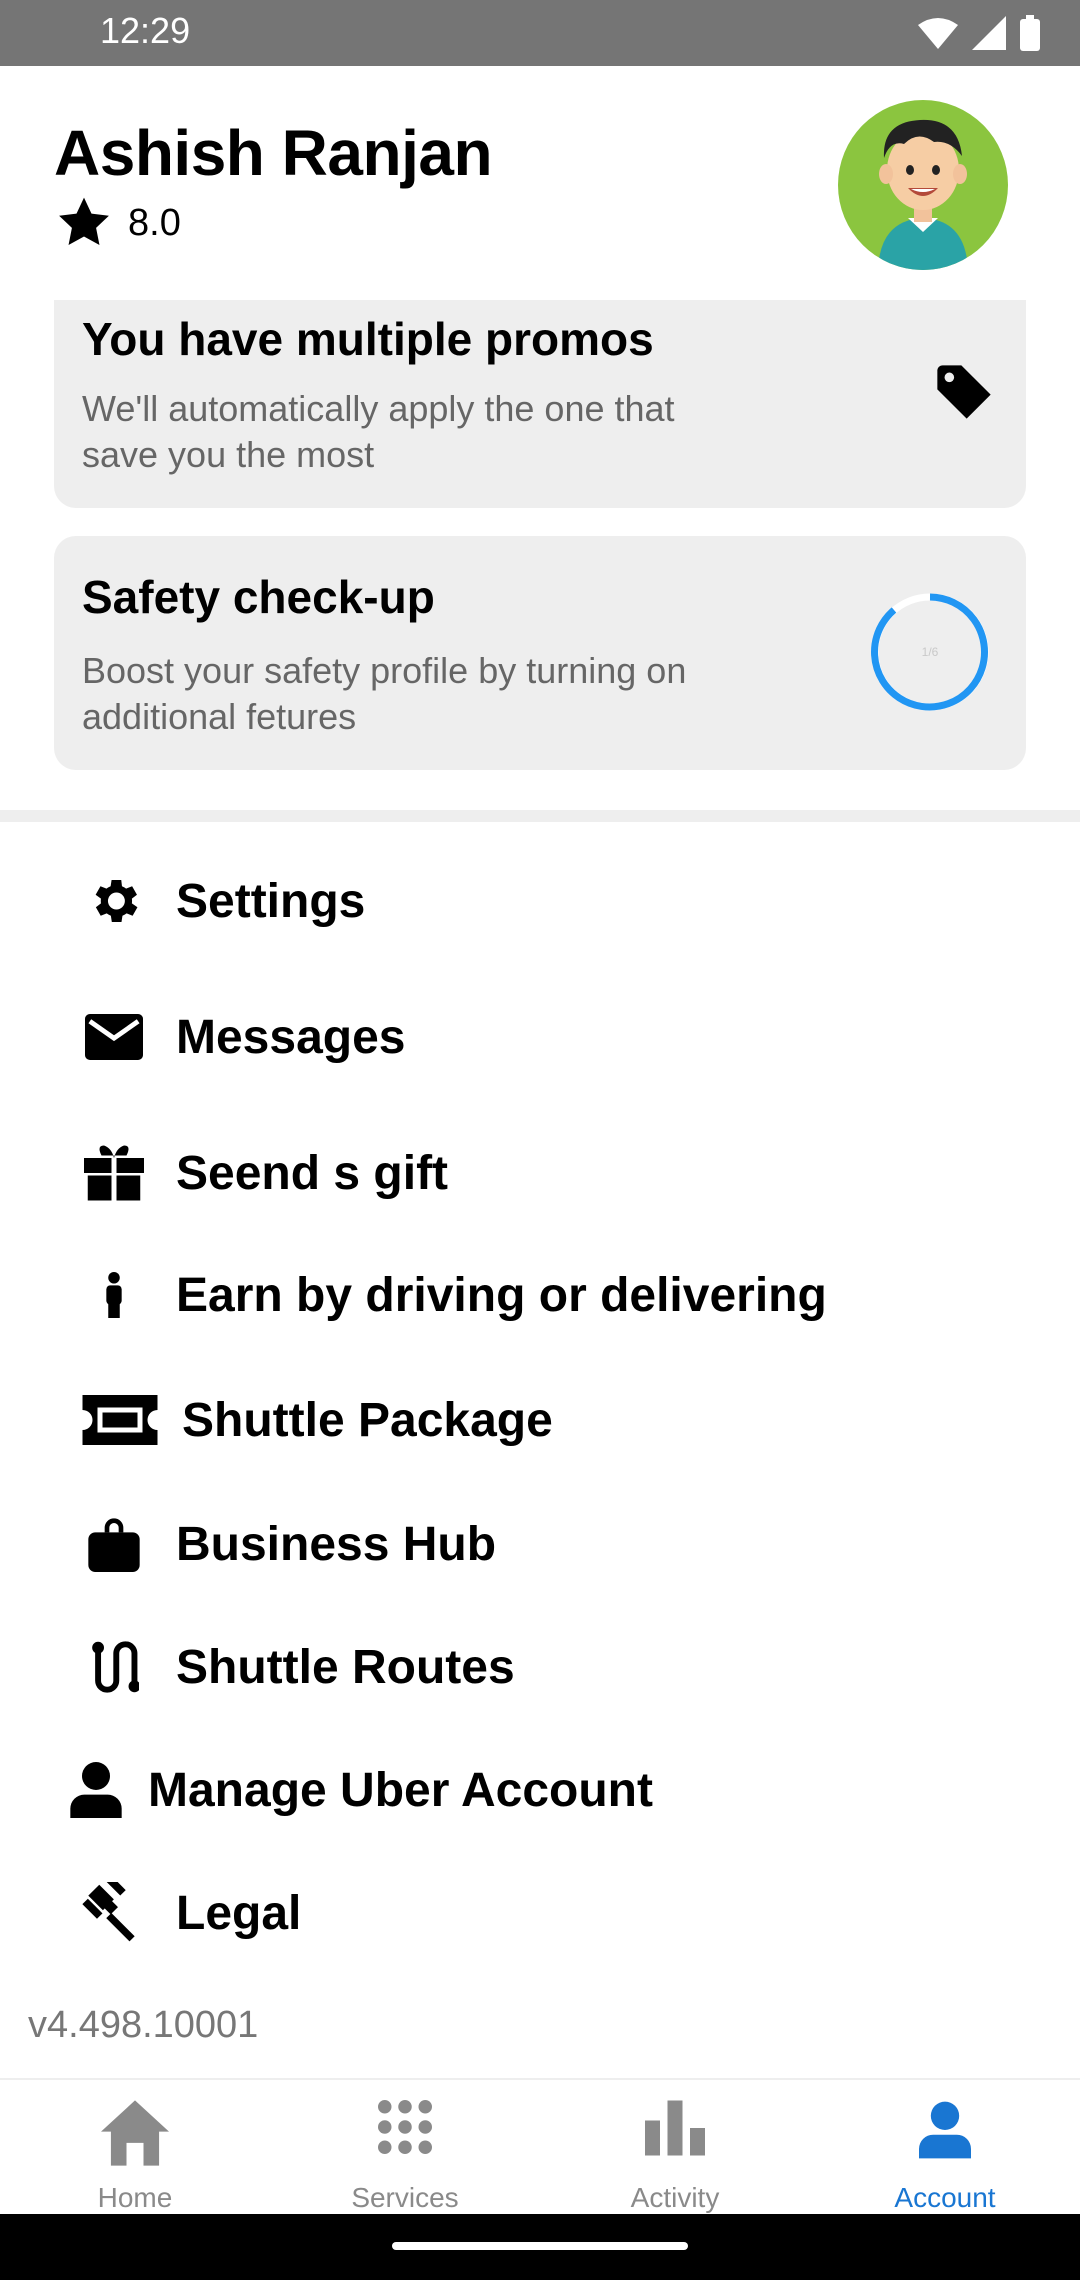 The width and height of the screenshot is (1080, 2280). What do you see at coordinates (336, 1544) in the screenshot?
I see `menu-label: Business Hub` at bounding box center [336, 1544].